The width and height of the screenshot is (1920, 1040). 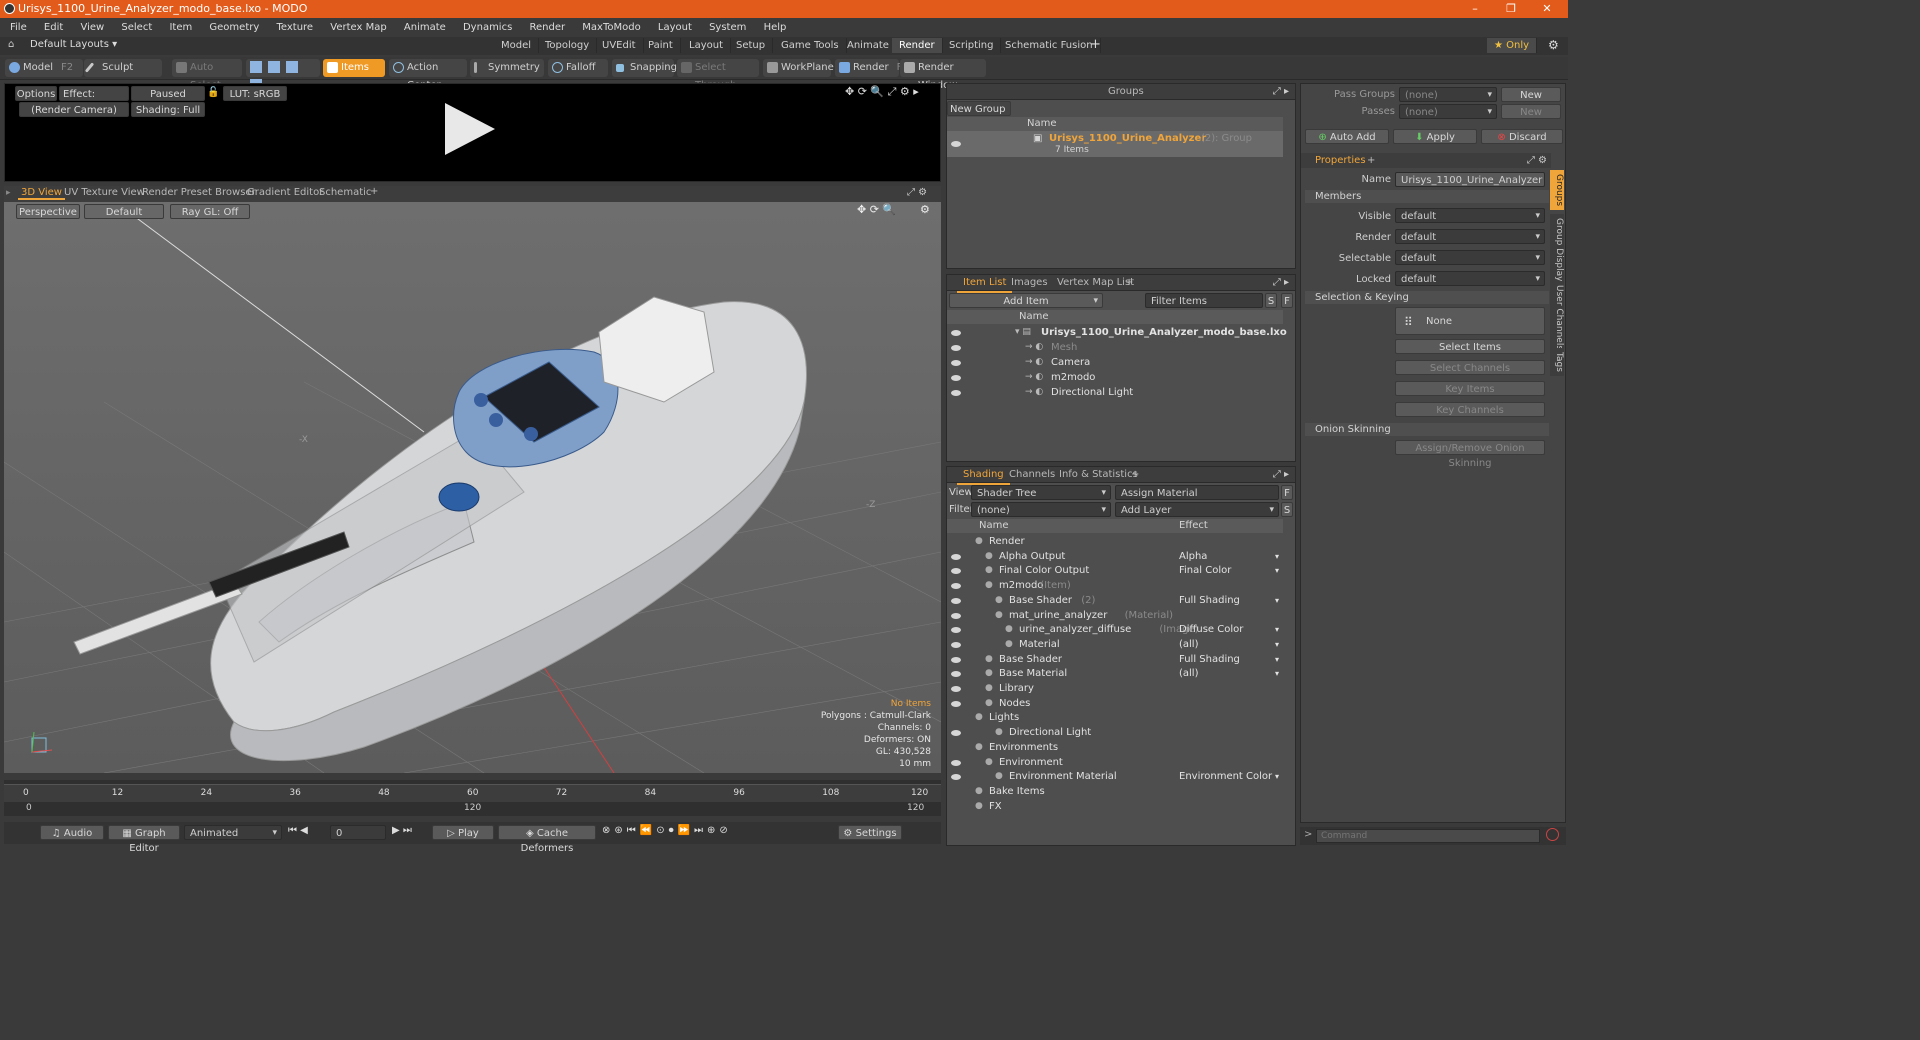 I want to click on menu-system: System, so click(x=727, y=27).